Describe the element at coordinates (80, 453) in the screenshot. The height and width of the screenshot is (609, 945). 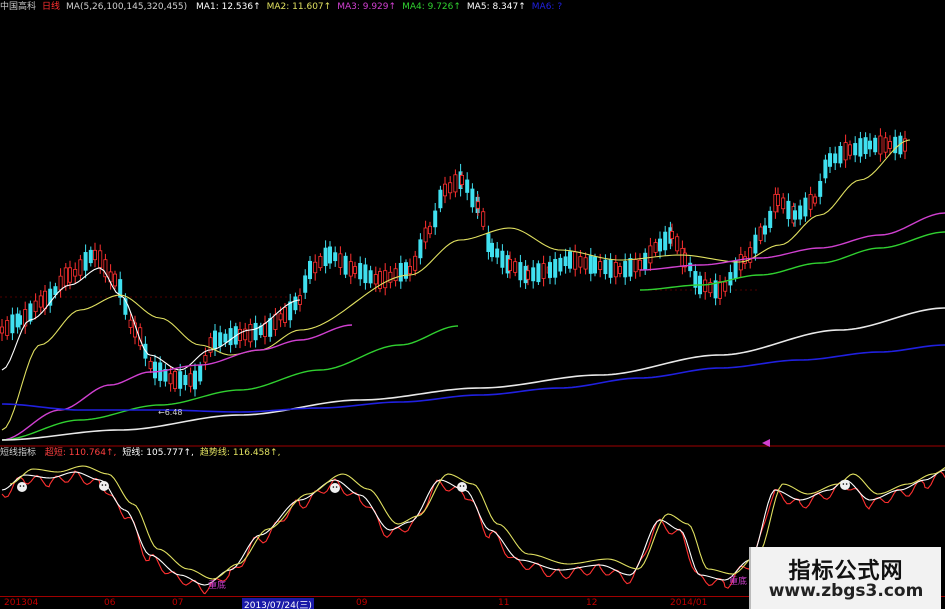
I see `indicator-legend-item-1: 超短: 110.764↑,` at that location.